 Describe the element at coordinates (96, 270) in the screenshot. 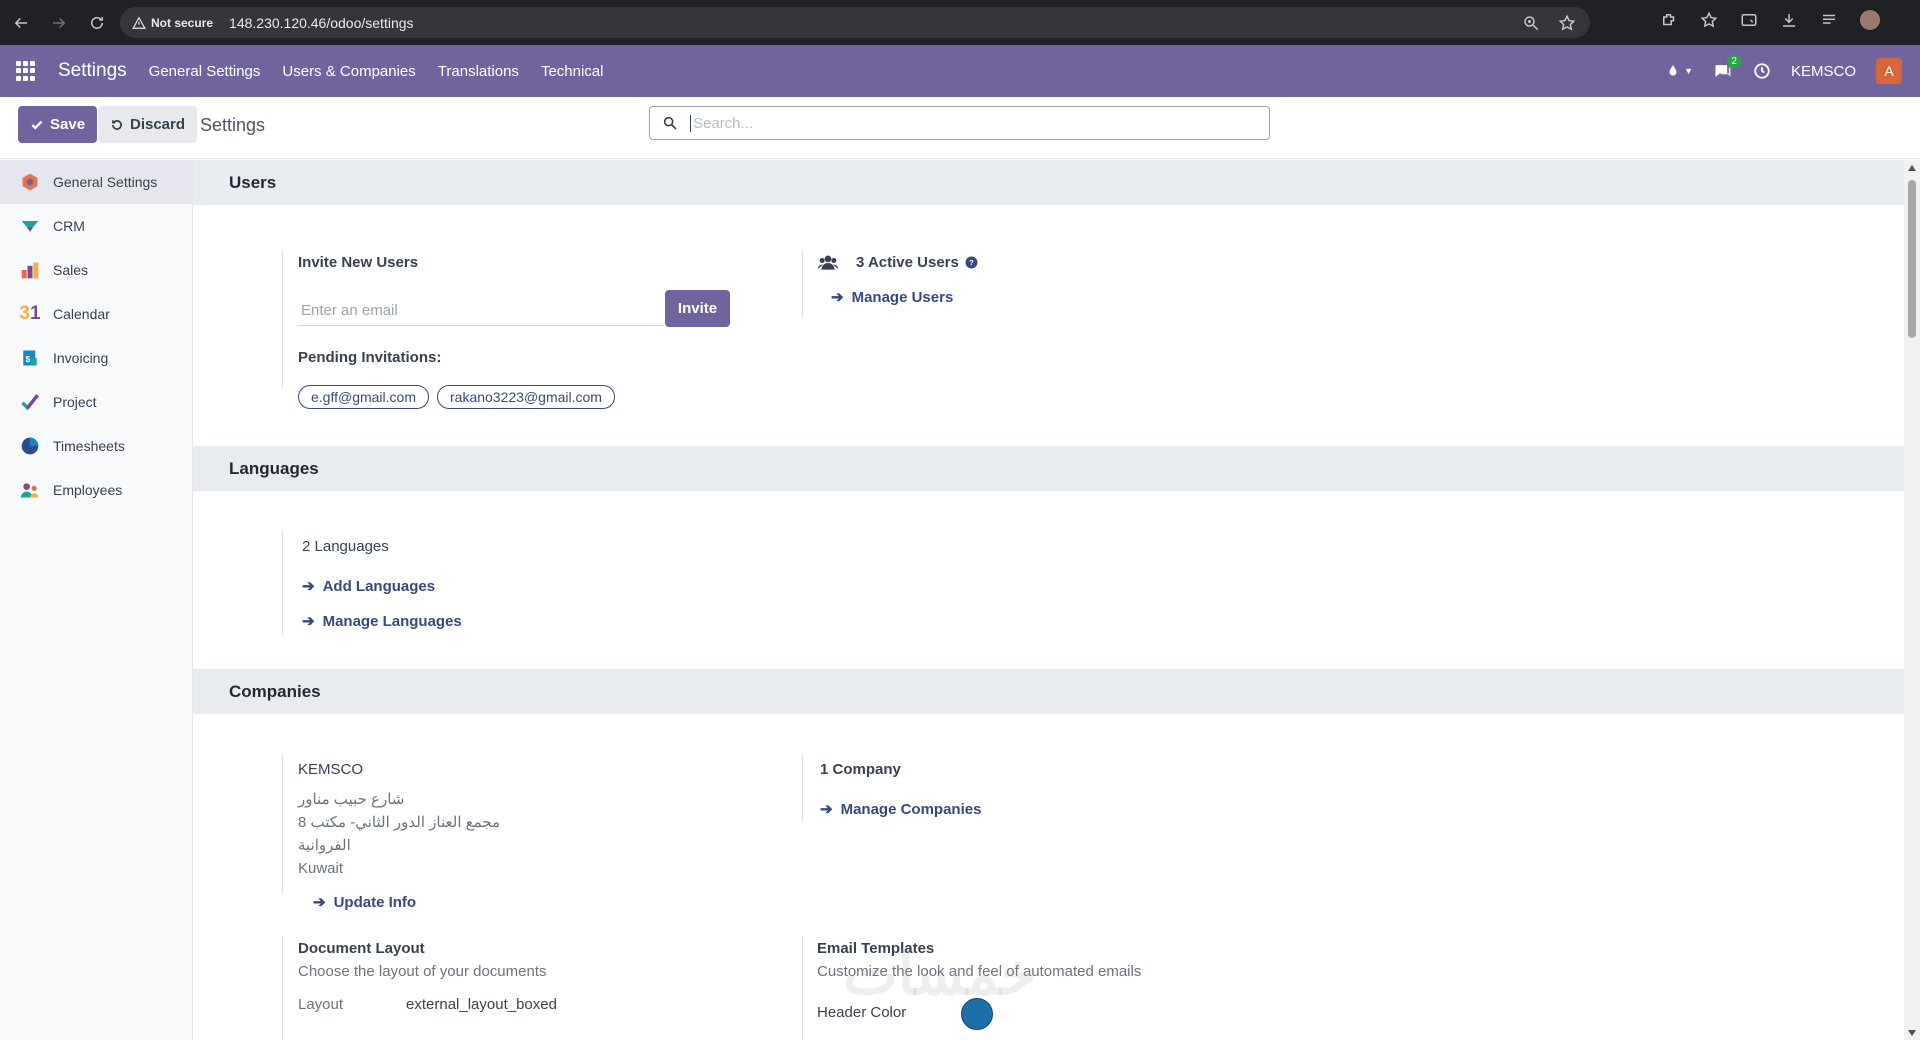

I see `sidebar-item-sales: Sales` at that location.